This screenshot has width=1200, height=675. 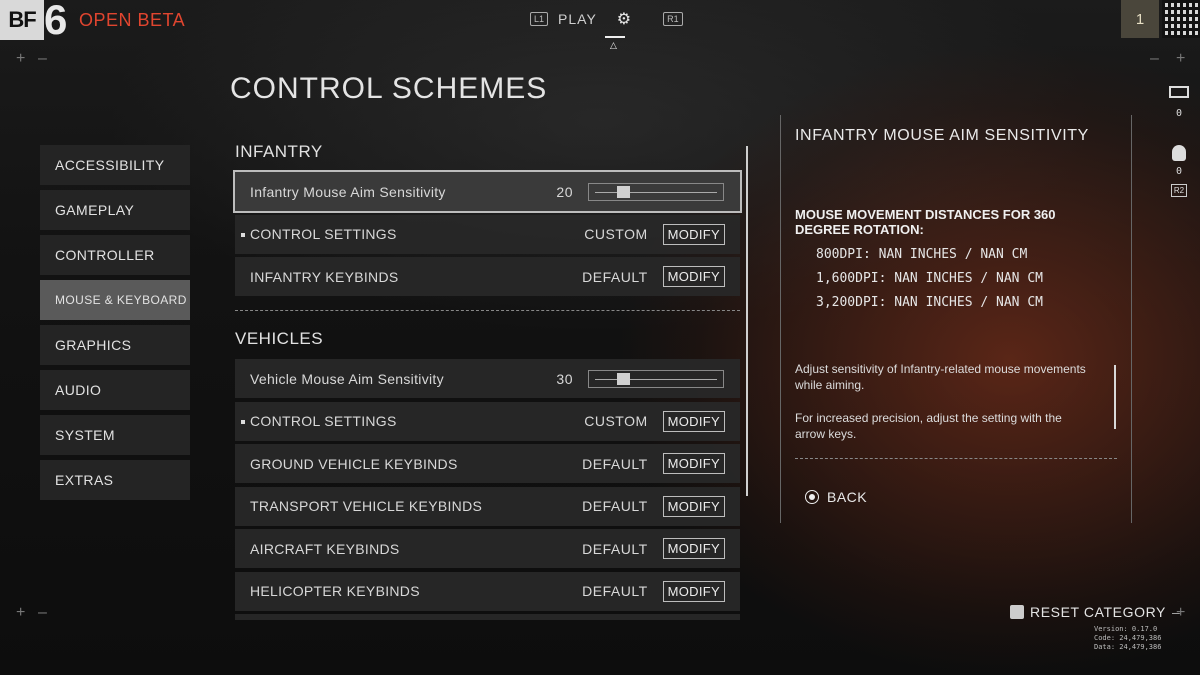 I want to click on vehicle-aim-slider, so click(x=656, y=378).